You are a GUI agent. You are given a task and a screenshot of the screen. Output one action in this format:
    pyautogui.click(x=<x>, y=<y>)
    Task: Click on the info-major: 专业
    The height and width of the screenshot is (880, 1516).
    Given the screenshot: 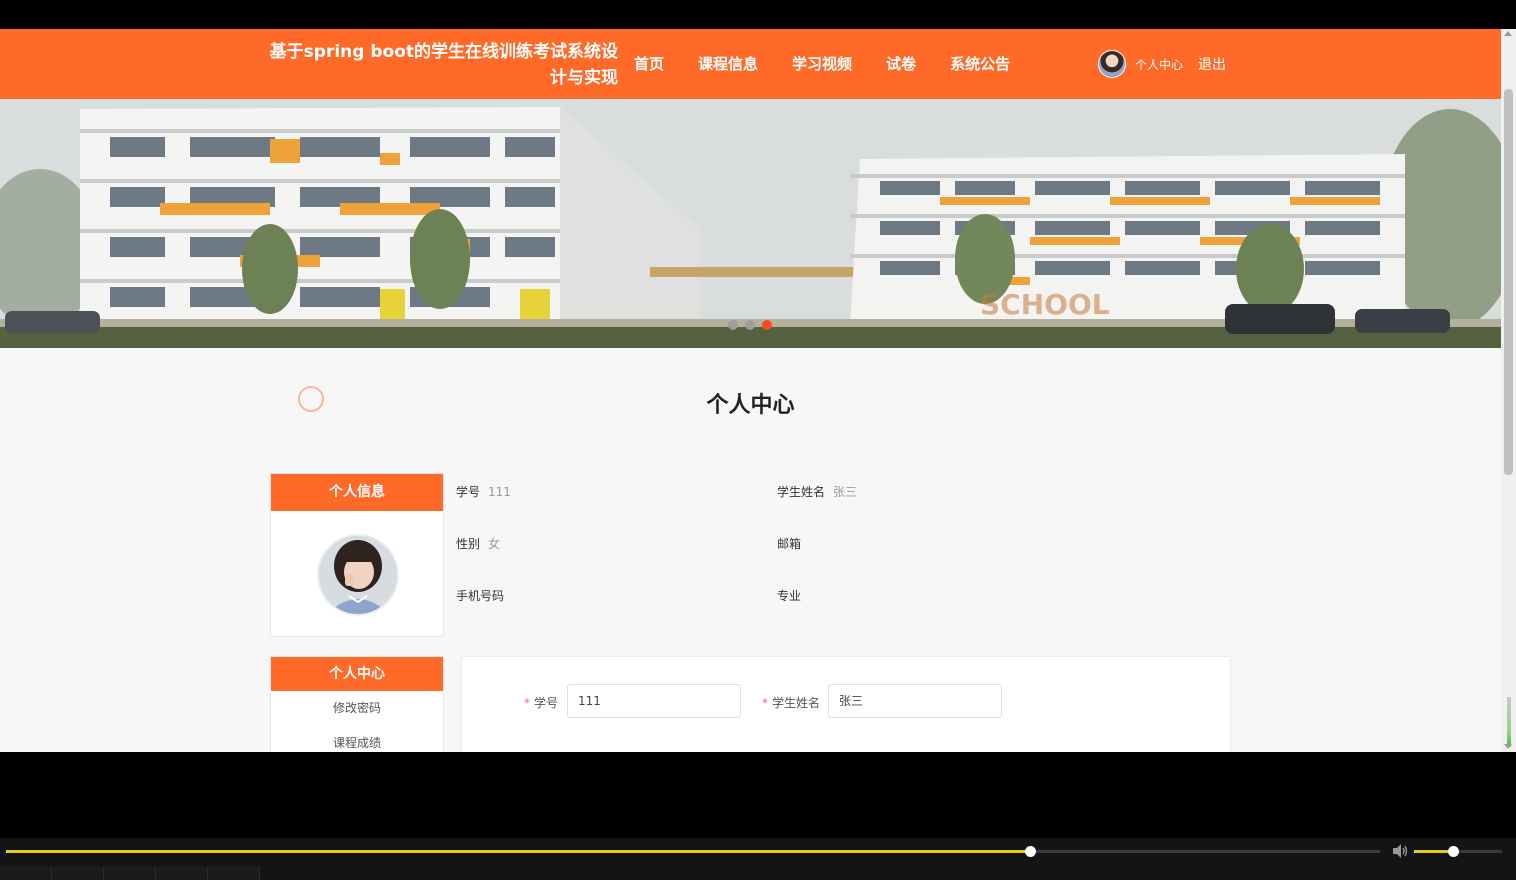 What is the action you would take?
    pyautogui.click(x=789, y=596)
    